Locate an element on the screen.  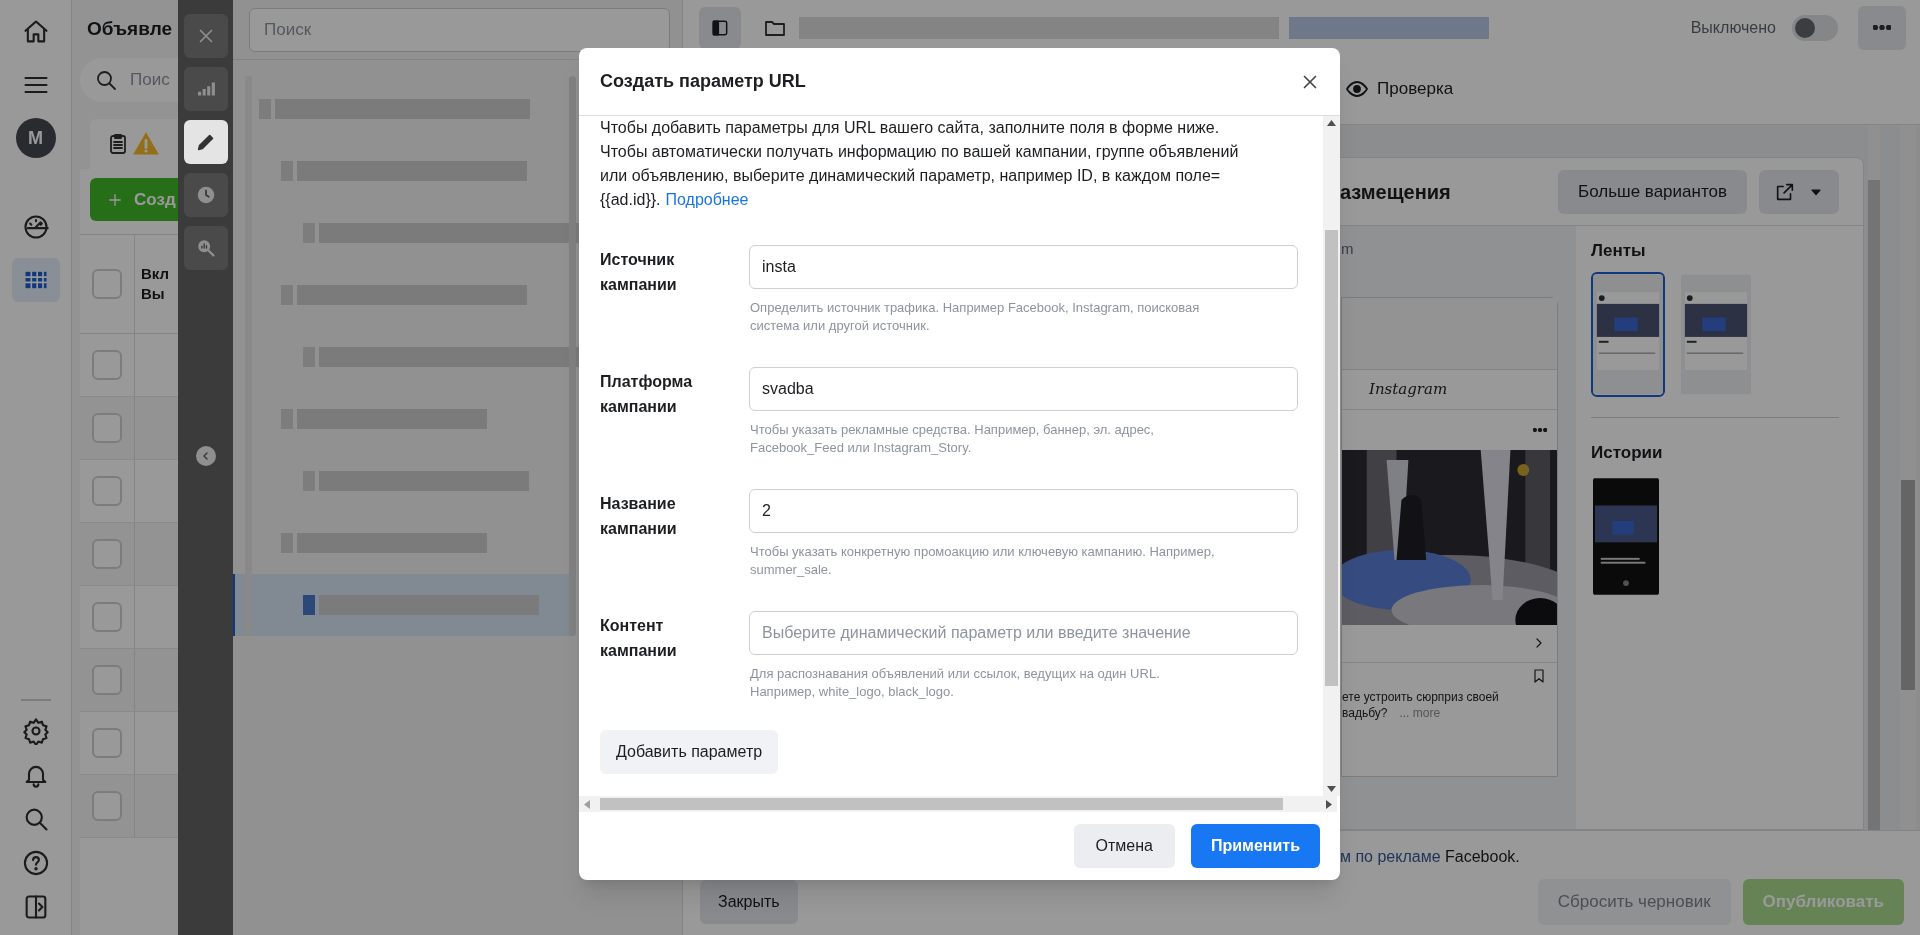
share-button is located at coordinates (1799, 191).